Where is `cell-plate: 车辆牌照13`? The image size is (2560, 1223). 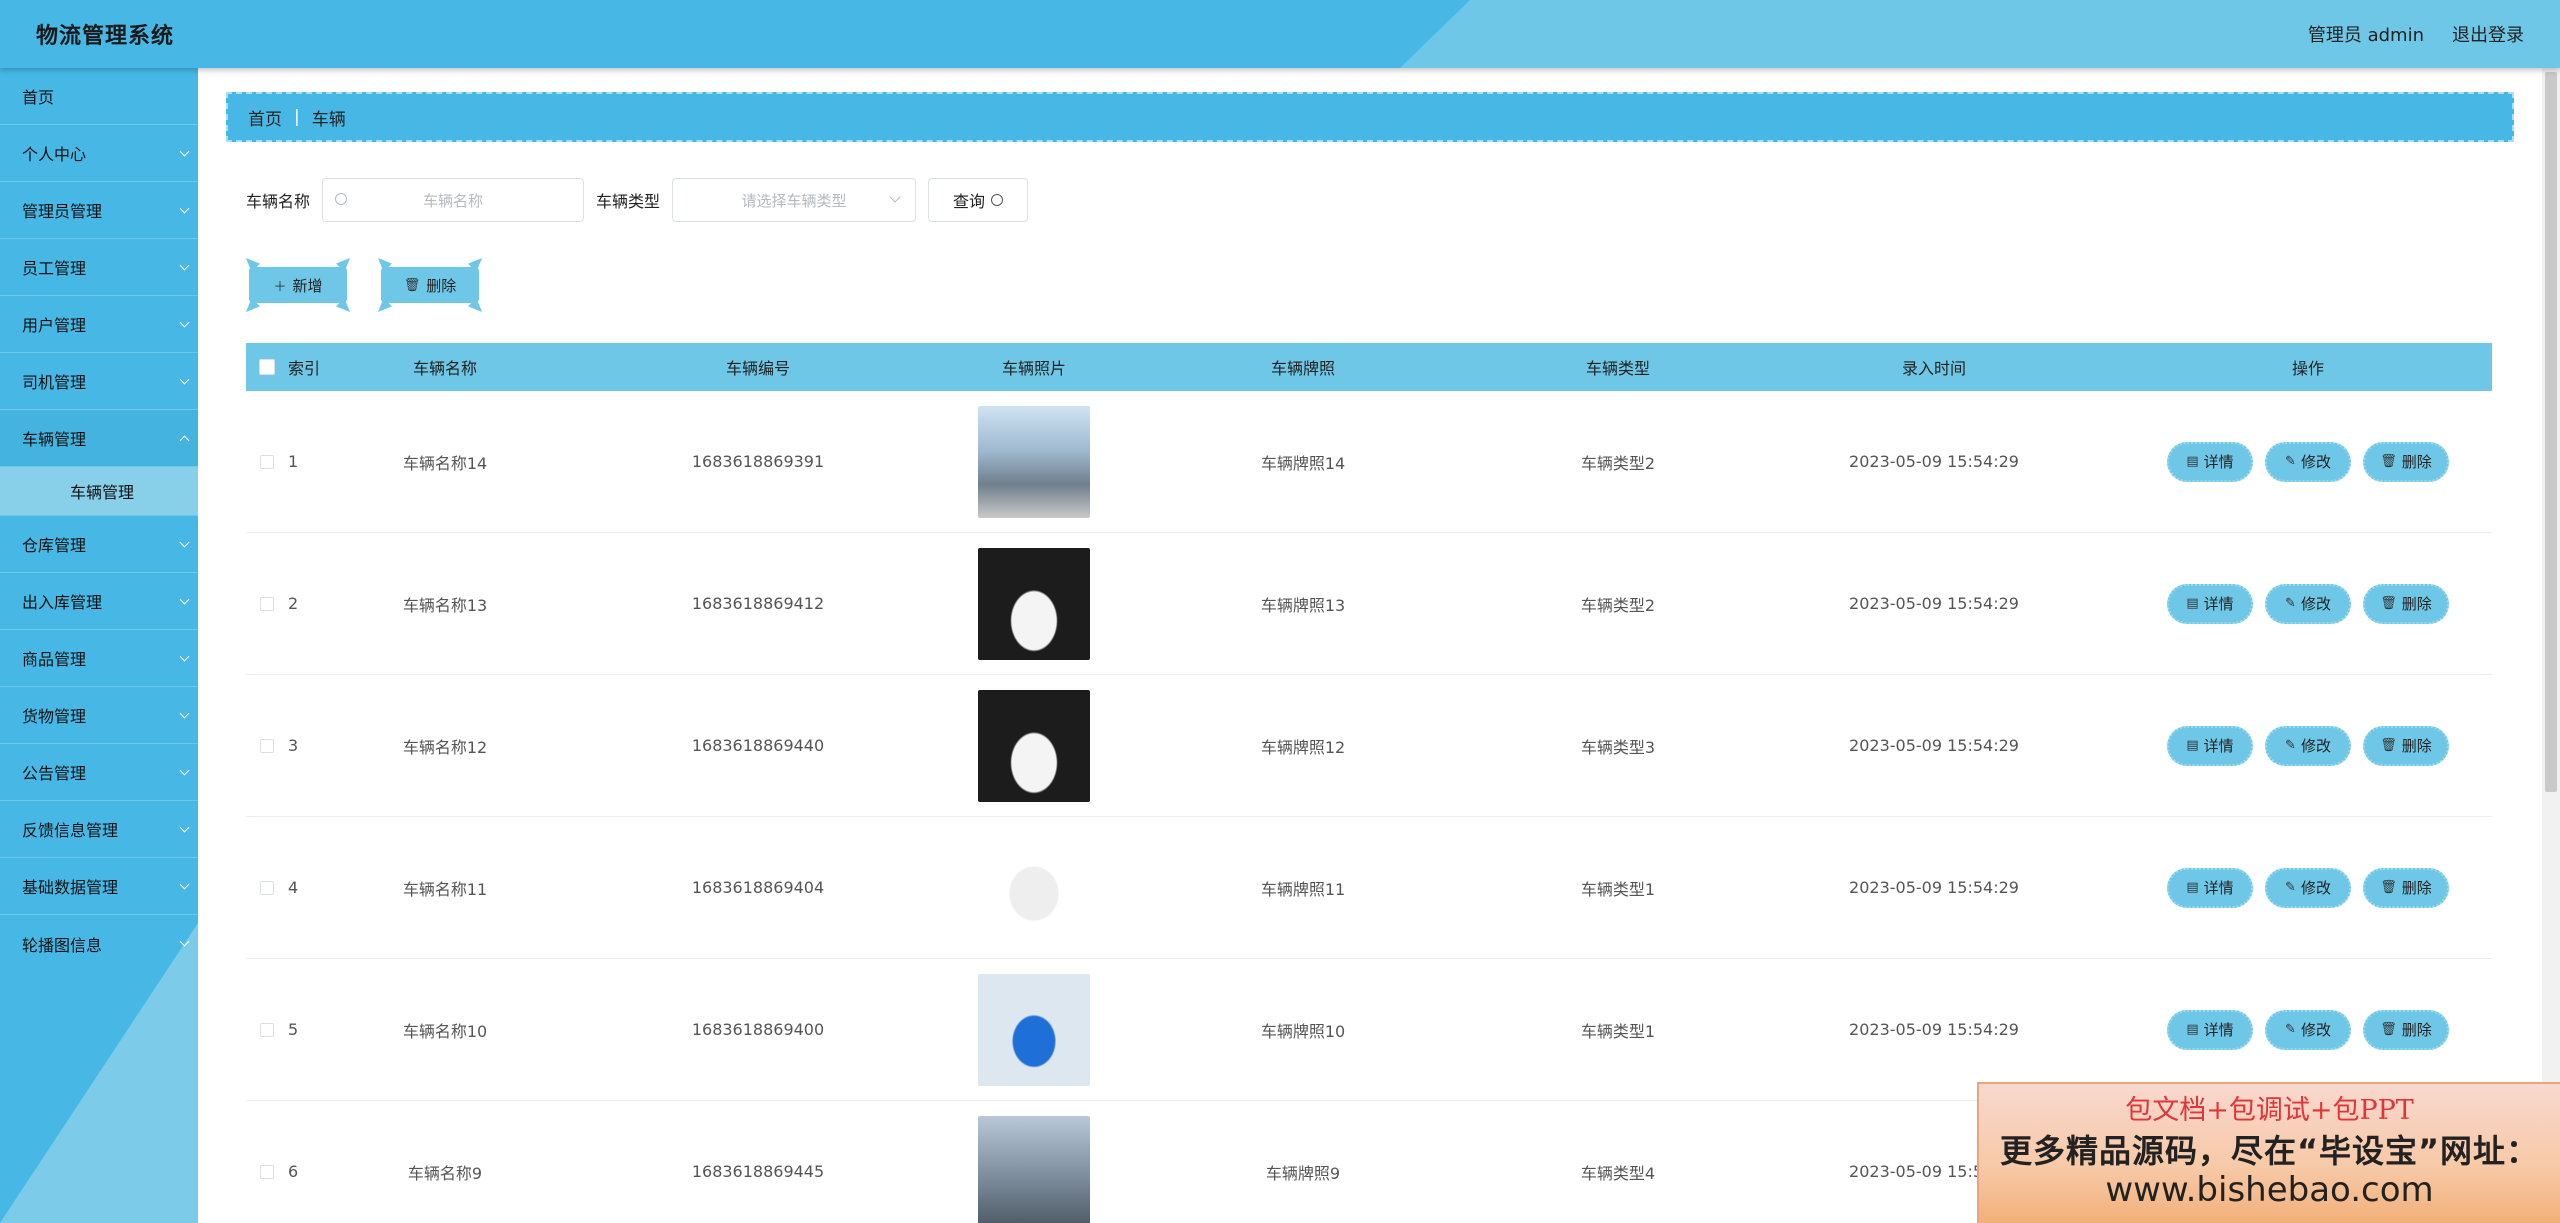
cell-plate: 车辆牌照13 is located at coordinates (1303, 605).